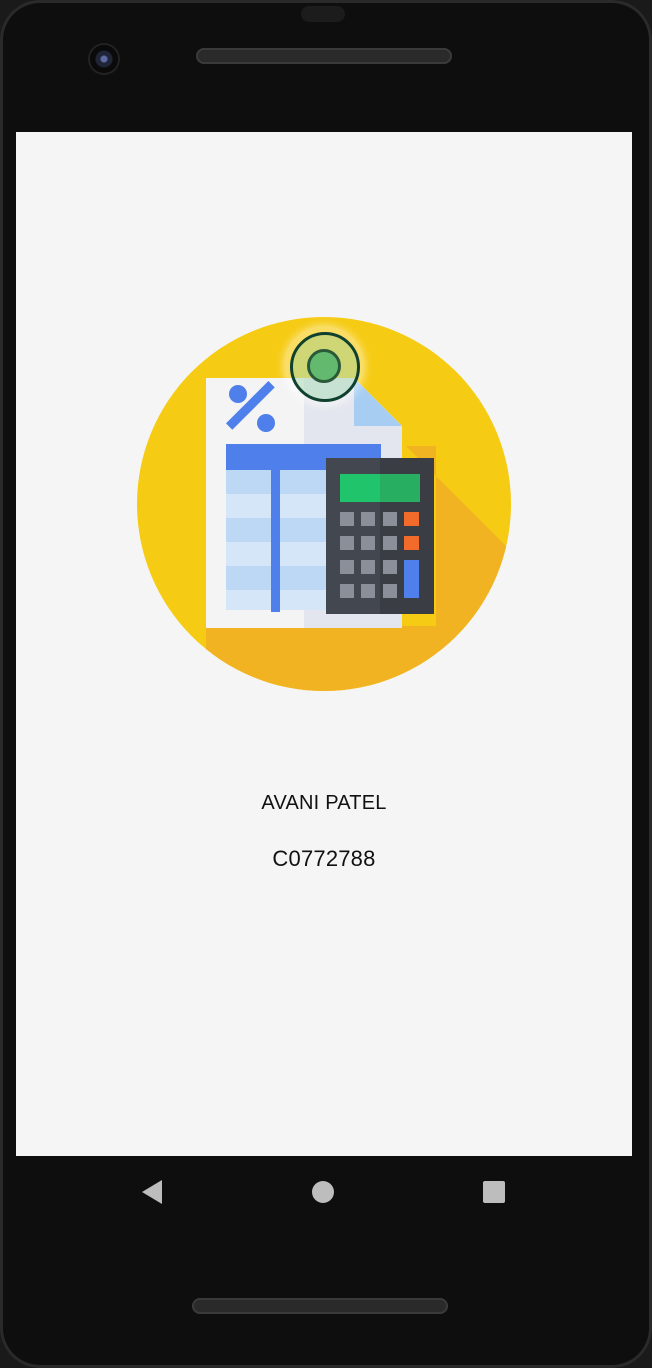  What do you see at coordinates (320, 1306) in the screenshot?
I see `bottom-speaker` at bounding box center [320, 1306].